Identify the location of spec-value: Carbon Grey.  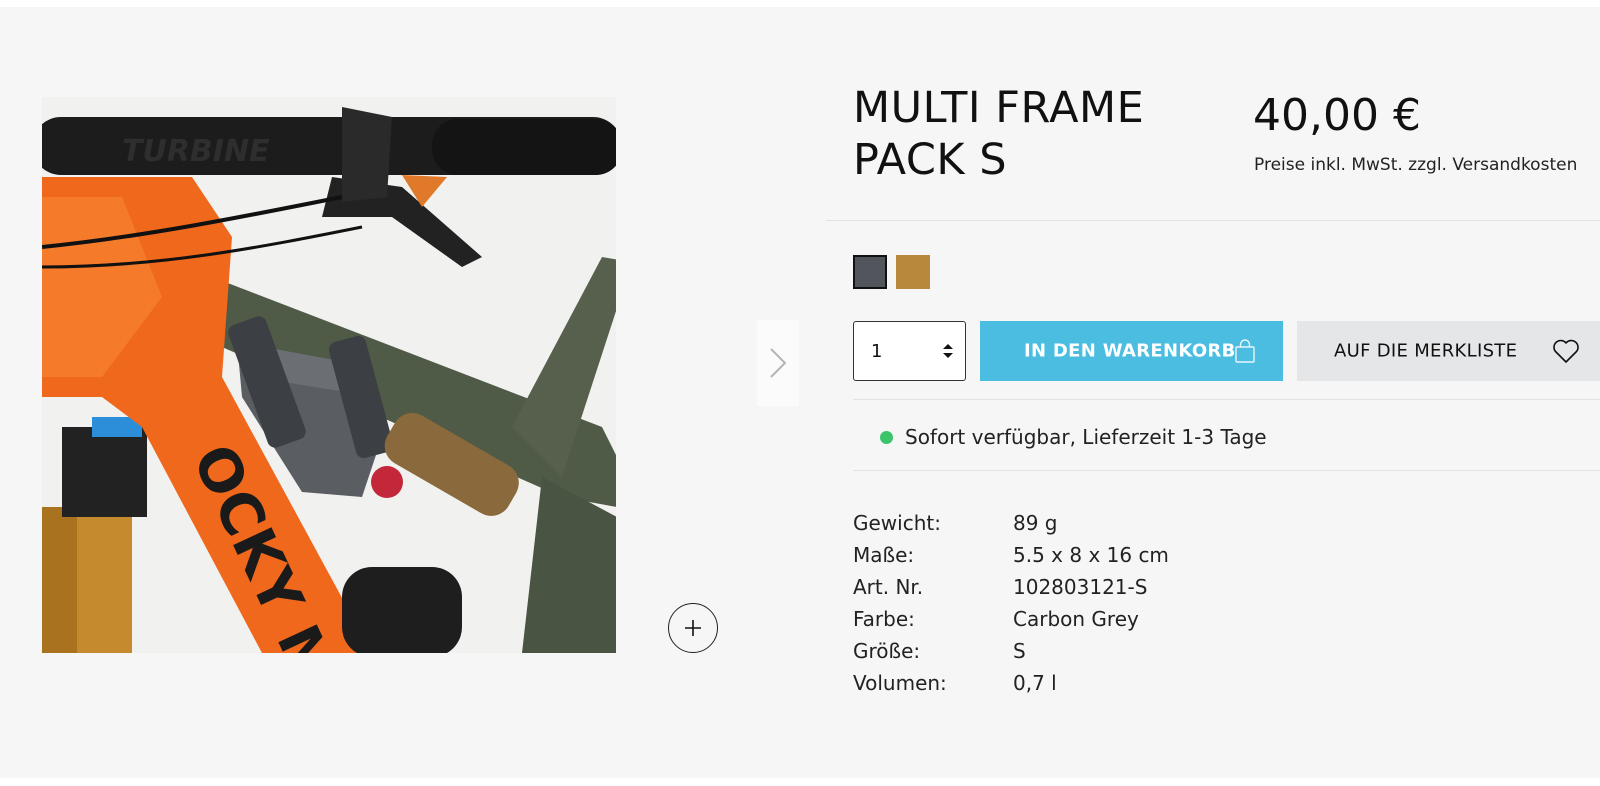
(1076, 619).